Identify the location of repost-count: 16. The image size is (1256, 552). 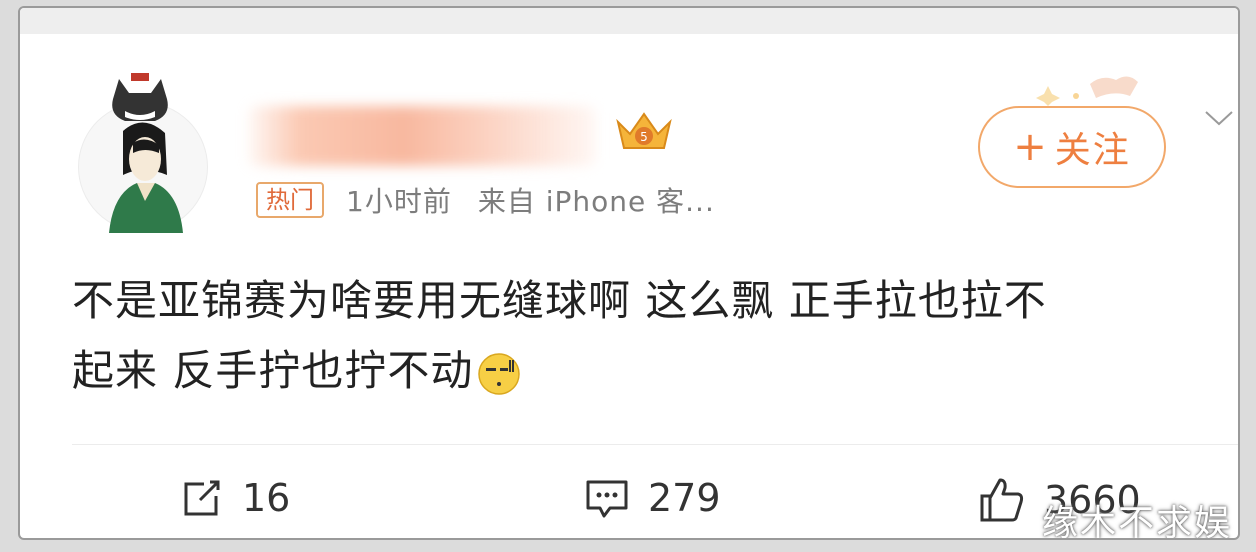
(266, 498).